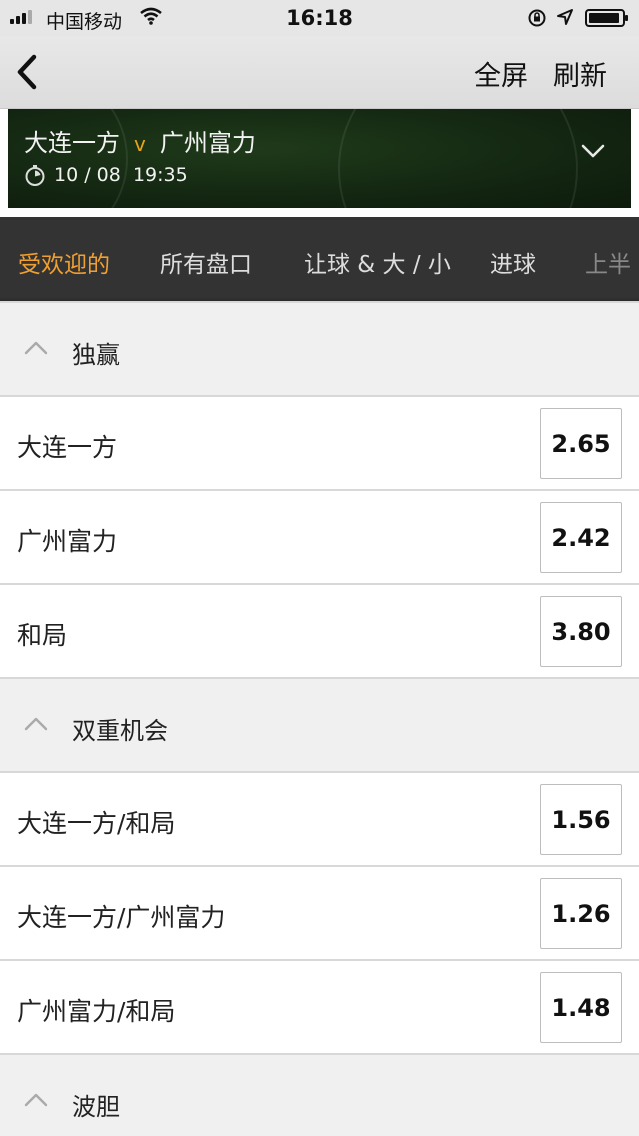 The width and height of the screenshot is (639, 1136). What do you see at coordinates (319, 536) in the screenshot?
I see `list-item: 广州富力 2.42` at bounding box center [319, 536].